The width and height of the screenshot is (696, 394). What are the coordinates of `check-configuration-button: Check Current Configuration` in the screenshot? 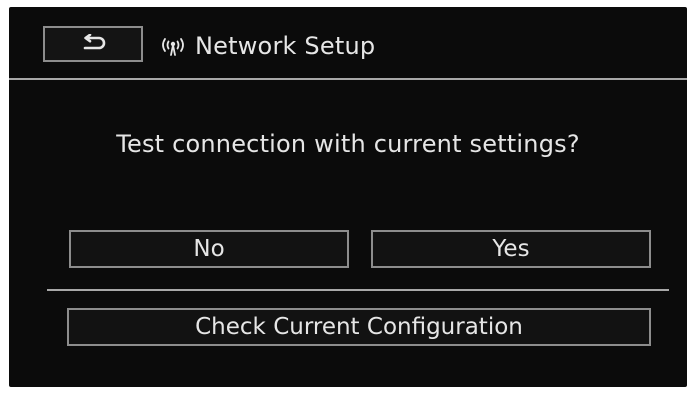 It's located at (359, 327).